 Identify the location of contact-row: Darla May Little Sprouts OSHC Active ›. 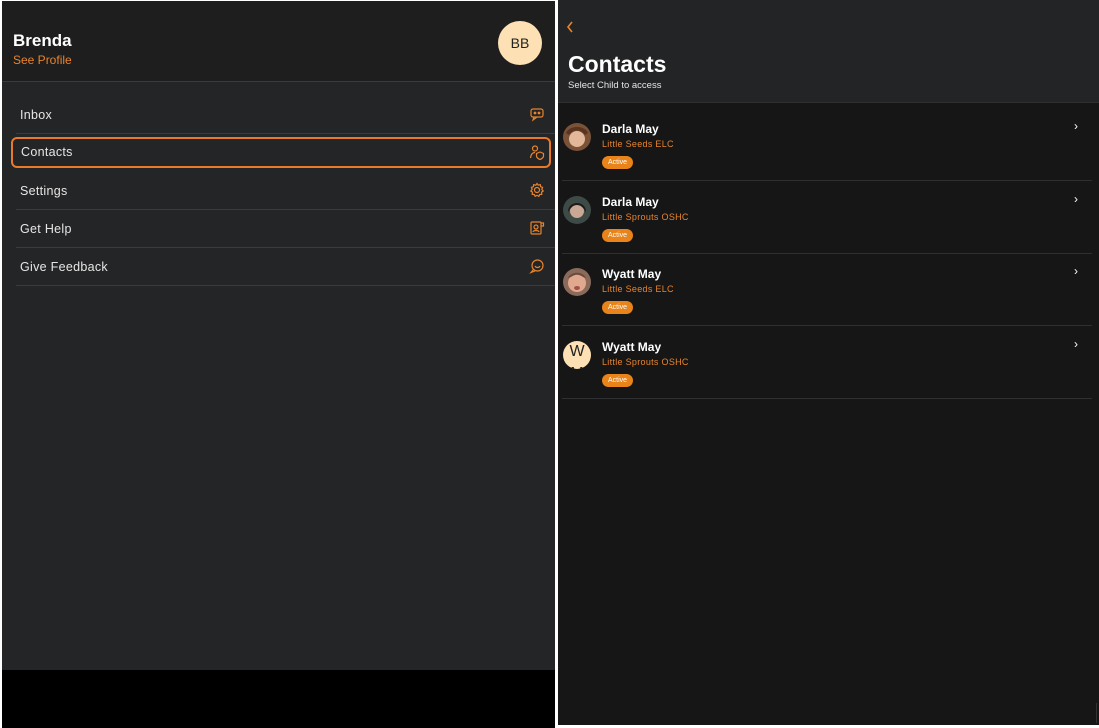
(827, 217).